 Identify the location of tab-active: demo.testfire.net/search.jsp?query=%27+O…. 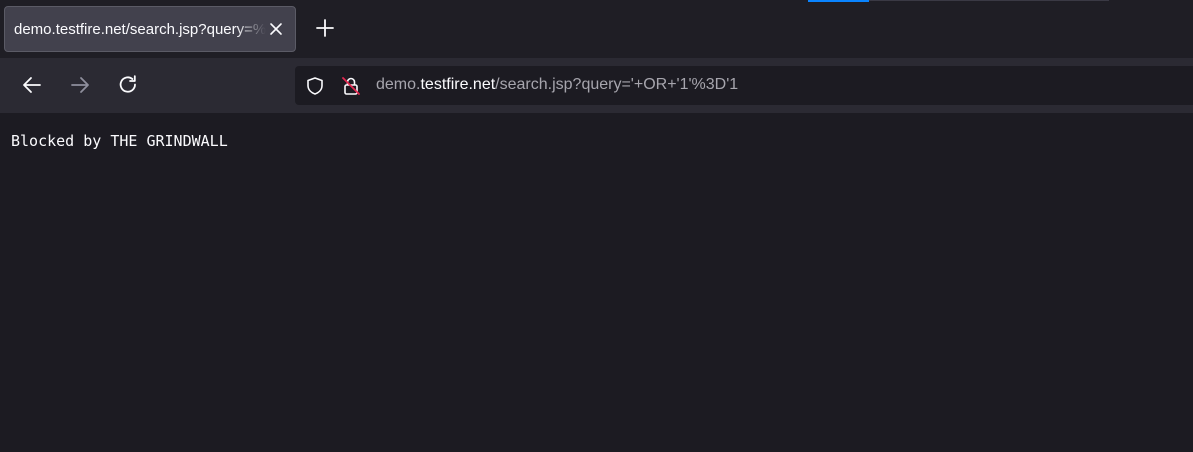
(150, 29).